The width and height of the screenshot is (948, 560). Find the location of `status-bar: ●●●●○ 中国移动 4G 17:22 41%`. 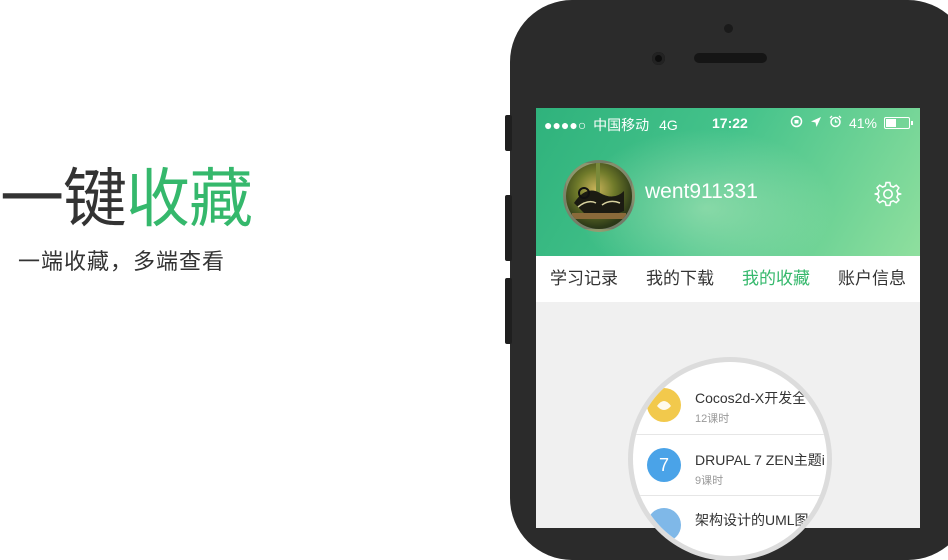

status-bar: ●●●●○ 中国移动 4G 17:22 41% is located at coordinates (728, 123).